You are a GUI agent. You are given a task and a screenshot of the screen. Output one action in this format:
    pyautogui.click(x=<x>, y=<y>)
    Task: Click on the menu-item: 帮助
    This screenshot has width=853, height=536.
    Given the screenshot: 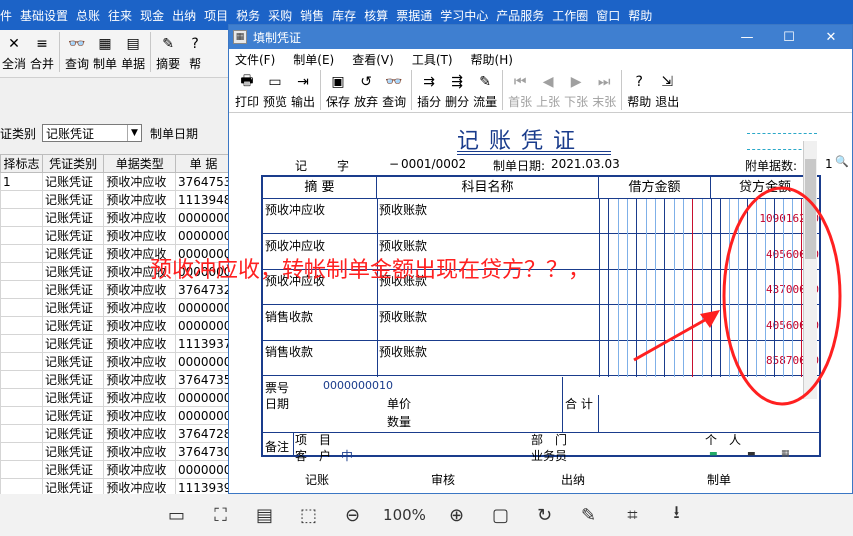 What is the action you would take?
    pyautogui.click(x=640, y=15)
    